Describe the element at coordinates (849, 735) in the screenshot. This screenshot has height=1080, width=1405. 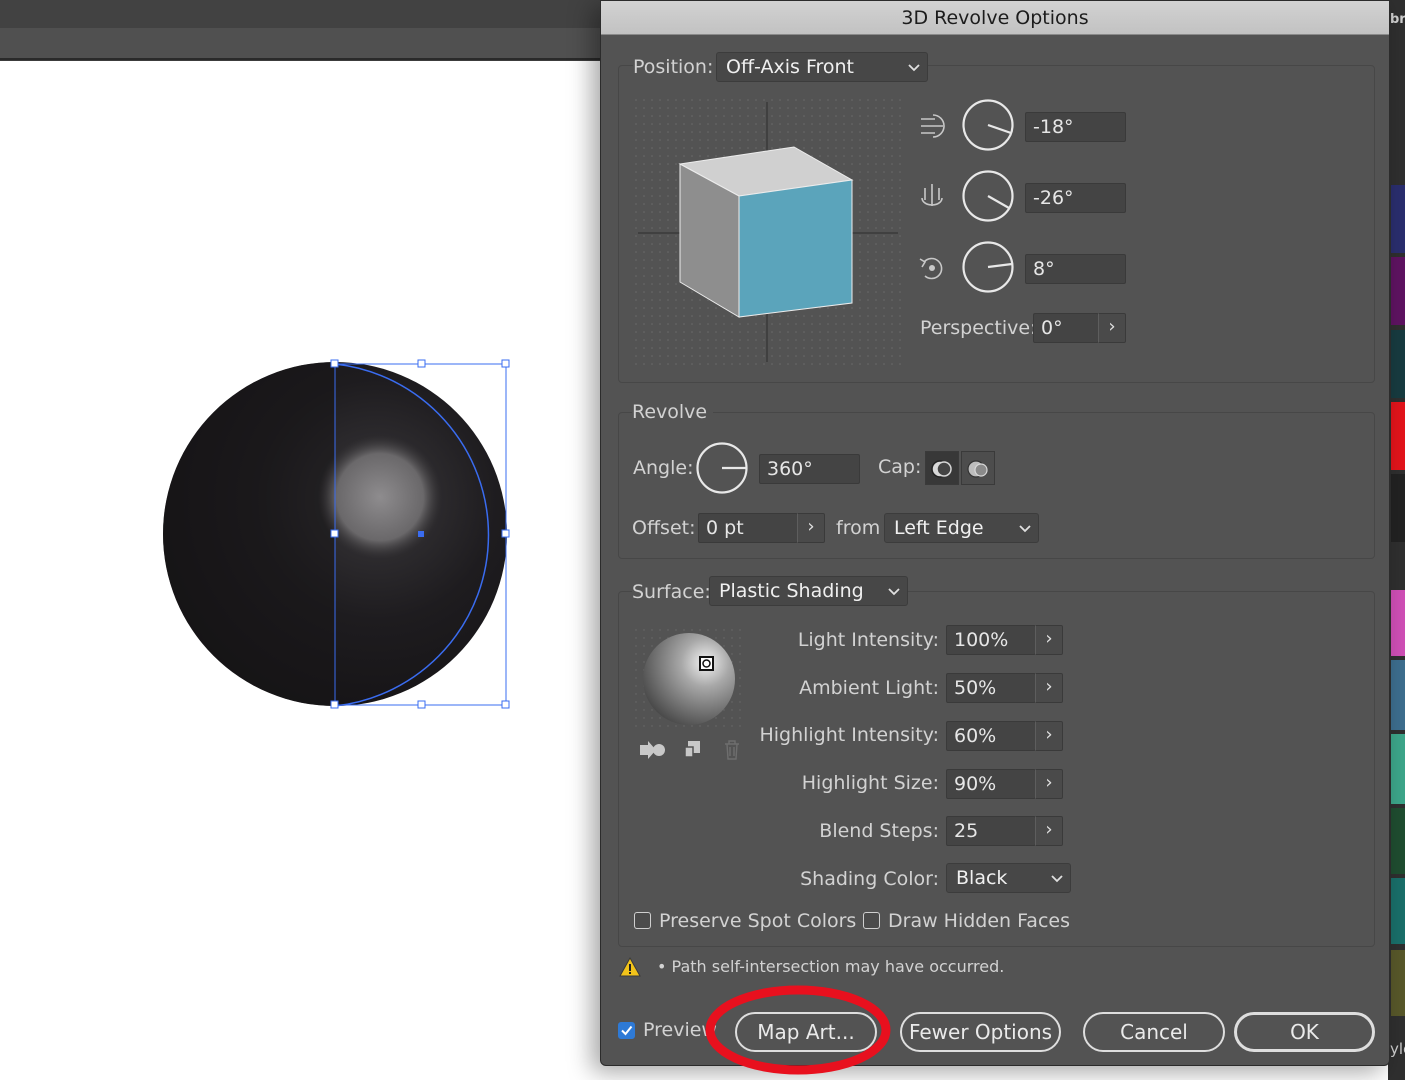
I see `highlight-intensity-label: Highlight Intensity:` at that location.